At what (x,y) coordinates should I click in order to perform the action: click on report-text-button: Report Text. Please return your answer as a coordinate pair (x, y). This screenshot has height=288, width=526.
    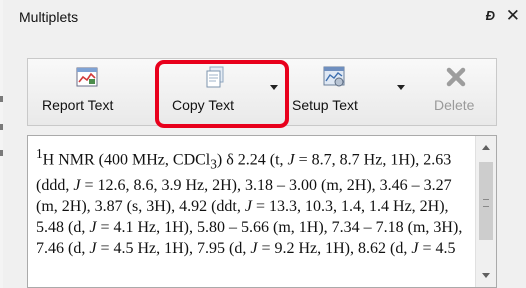
    Looking at the image, I should click on (87, 93).